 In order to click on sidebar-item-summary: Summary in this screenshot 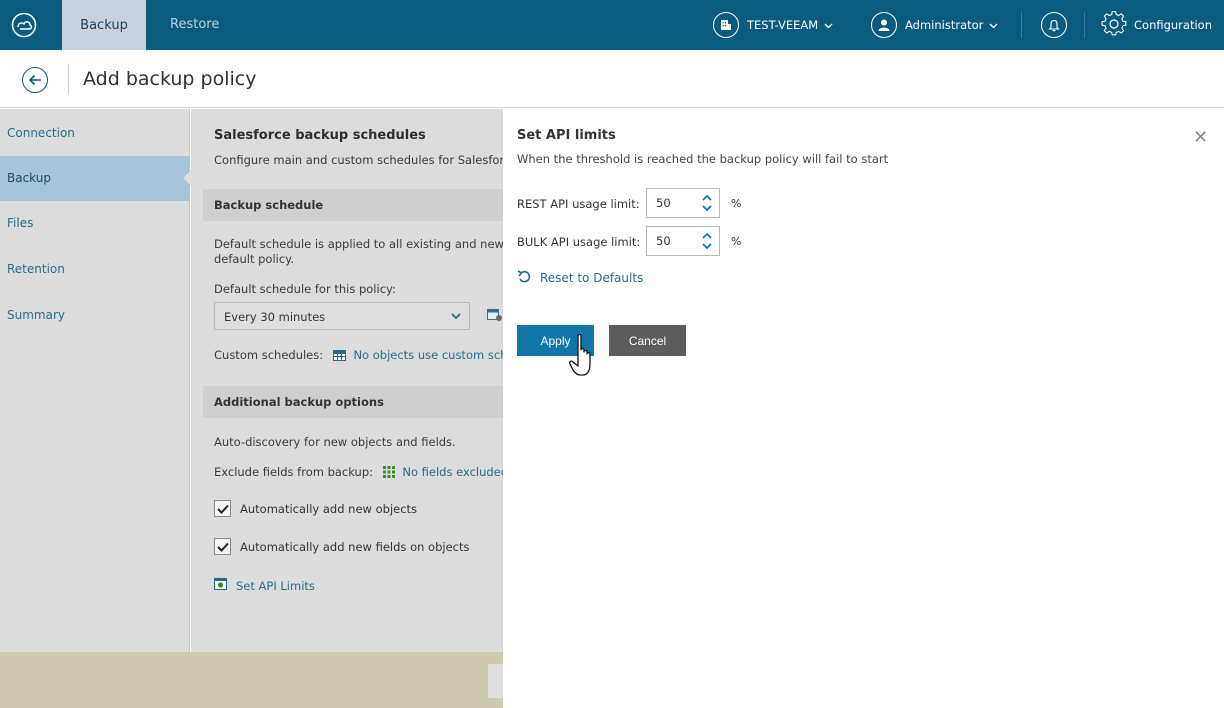, I will do `click(95, 315)`.